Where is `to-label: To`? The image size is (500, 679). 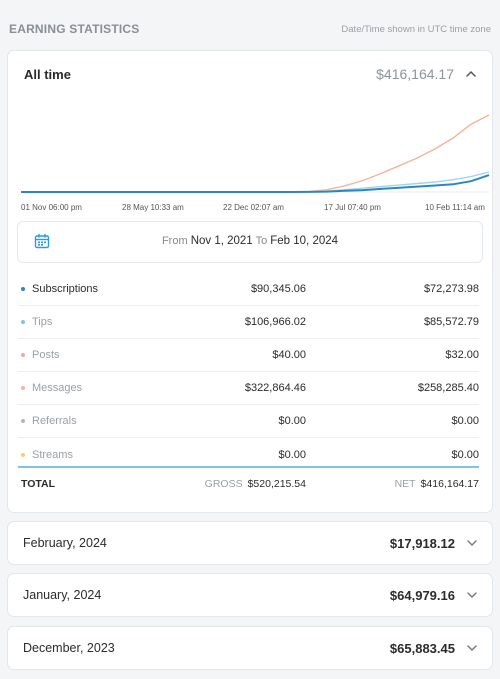 to-label: To is located at coordinates (261, 241).